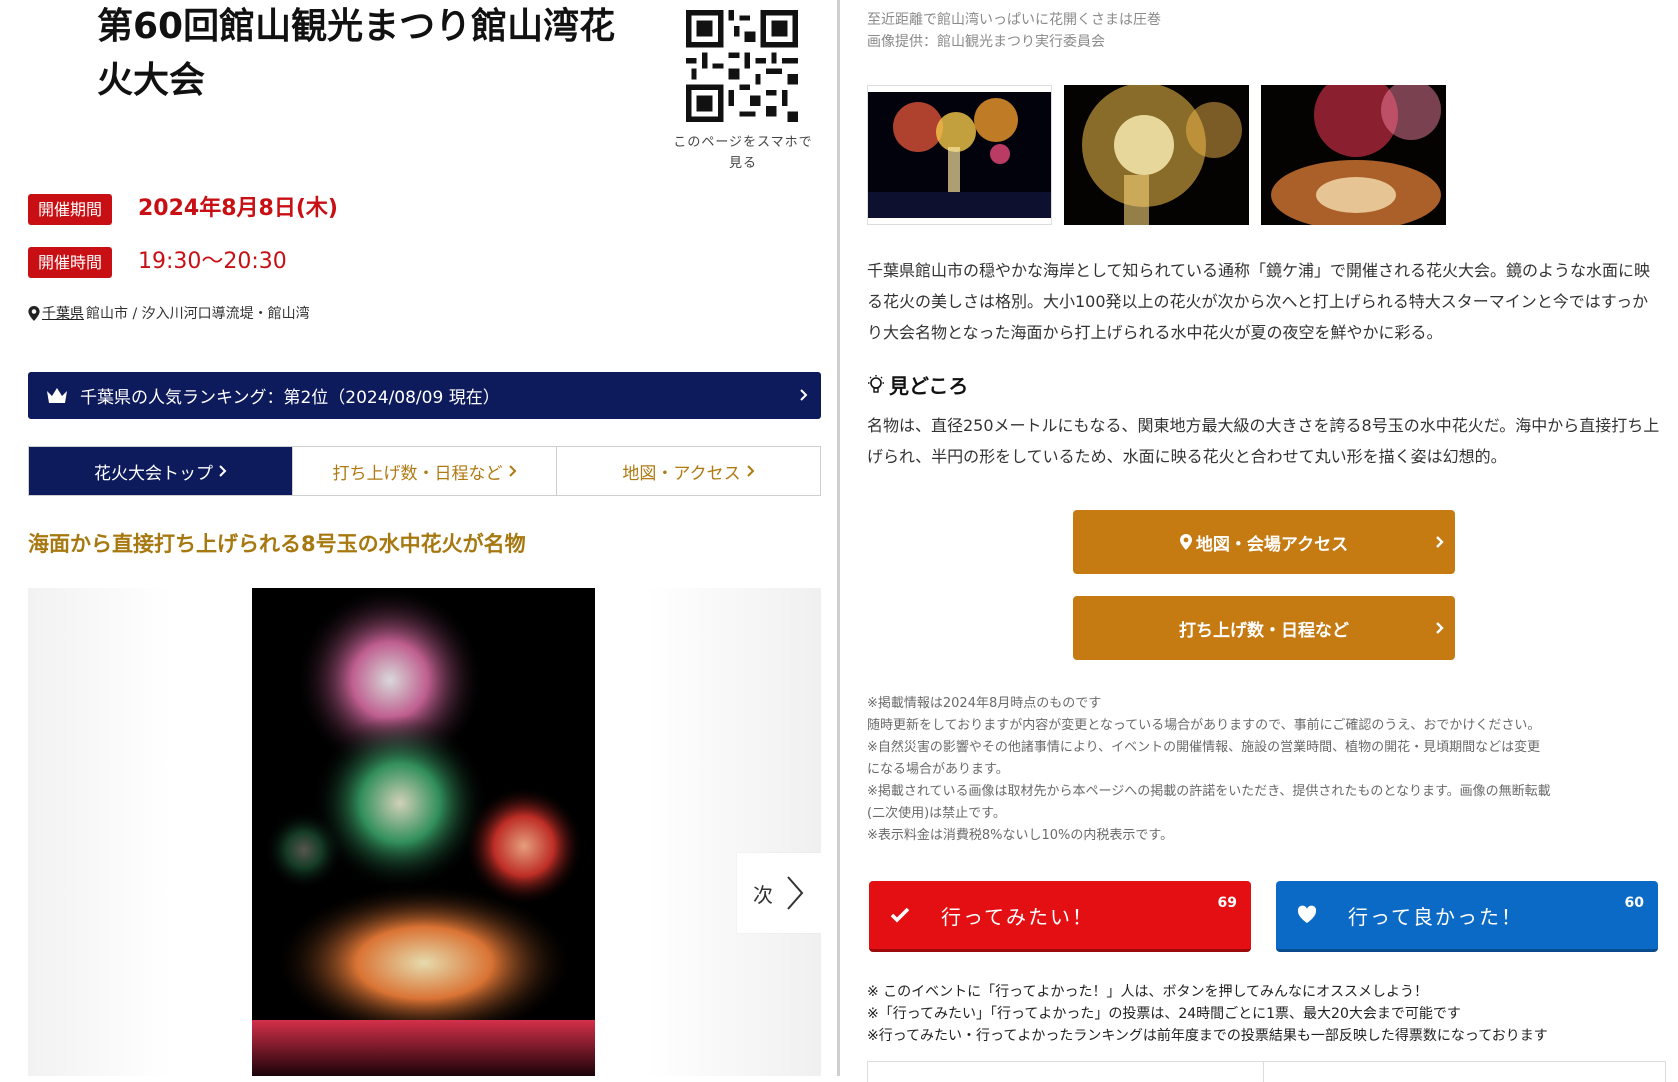 Image resolution: width=1678 pixels, height=1082 pixels. What do you see at coordinates (1227, 903) in the screenshot?
I see `want-to-go-count: 69` at bounding box center [1227, 903].